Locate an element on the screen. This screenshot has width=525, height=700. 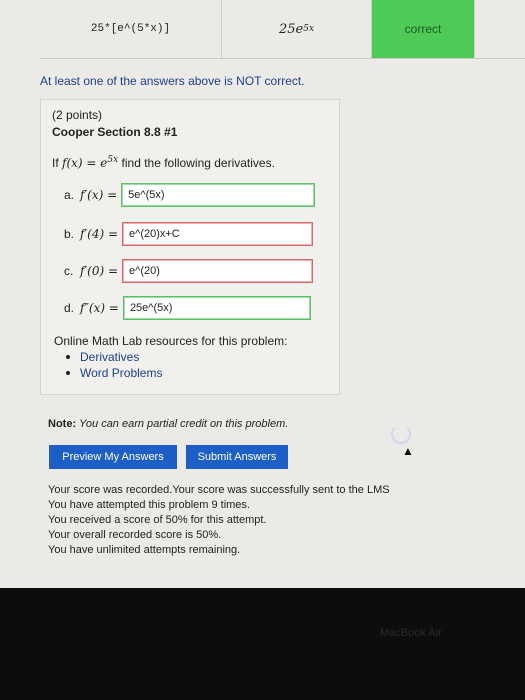
resource-link-derivatives: Derivatives is located at coordinates (114, 357).